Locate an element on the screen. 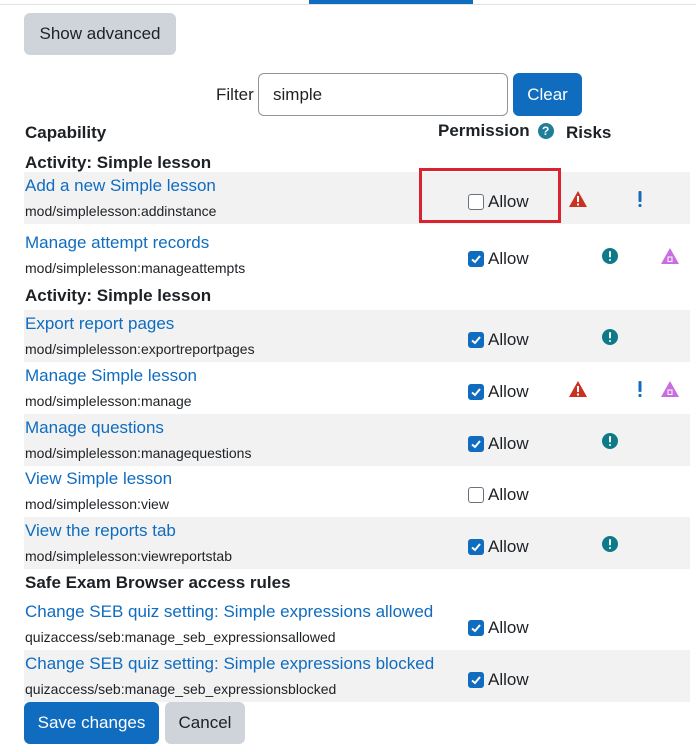 Image resolution: width=696 pixels, height=752 pixels. capability-link: Manage Simple lesson is located at coordinates (111, 376).